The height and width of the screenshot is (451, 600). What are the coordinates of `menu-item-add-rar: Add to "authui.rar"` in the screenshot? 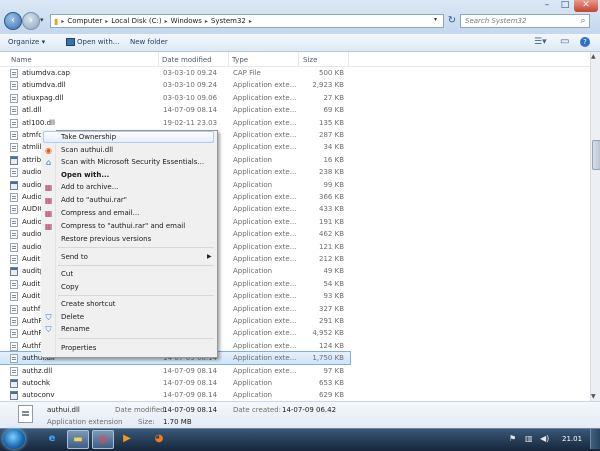 It's located at (94, 200).